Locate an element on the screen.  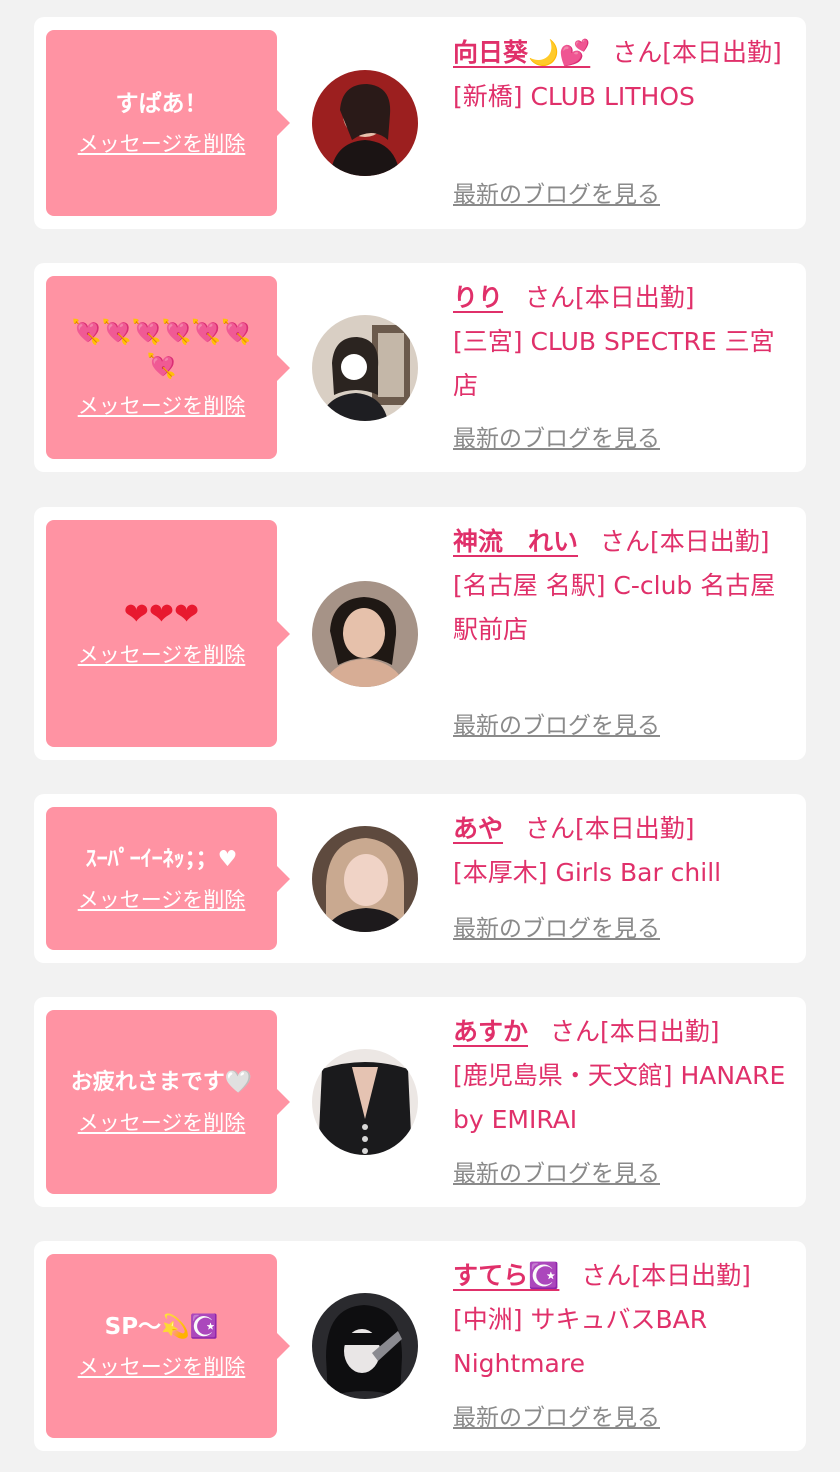
message-text: 💘💘💘💘💘💘💘 is located at coordinates (161, 348).